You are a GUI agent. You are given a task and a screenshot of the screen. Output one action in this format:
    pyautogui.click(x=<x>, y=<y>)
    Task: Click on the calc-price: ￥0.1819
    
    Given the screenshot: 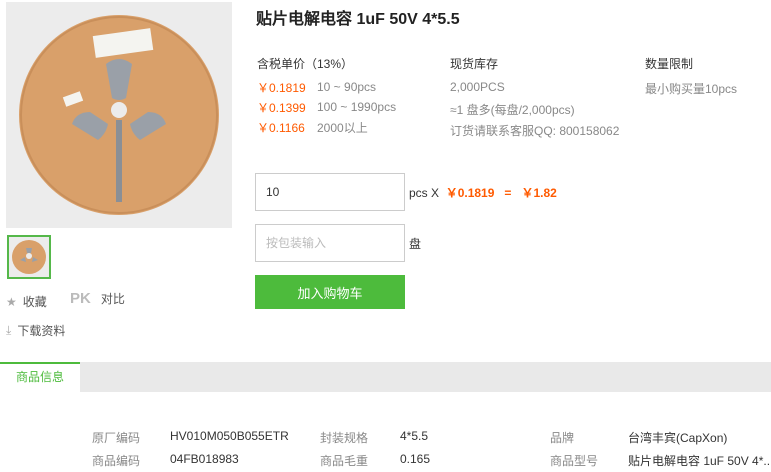 What is the action you would take?
    pyautogui.click(x=470, y=193)
    